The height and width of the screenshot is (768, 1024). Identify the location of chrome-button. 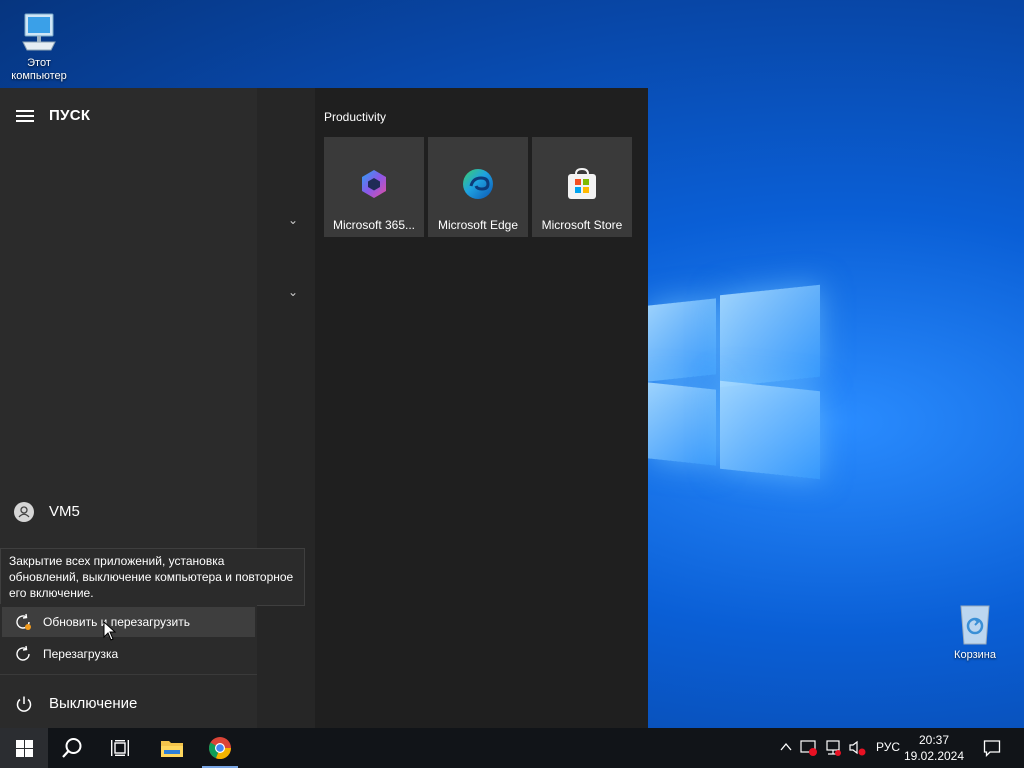
(220, 748).